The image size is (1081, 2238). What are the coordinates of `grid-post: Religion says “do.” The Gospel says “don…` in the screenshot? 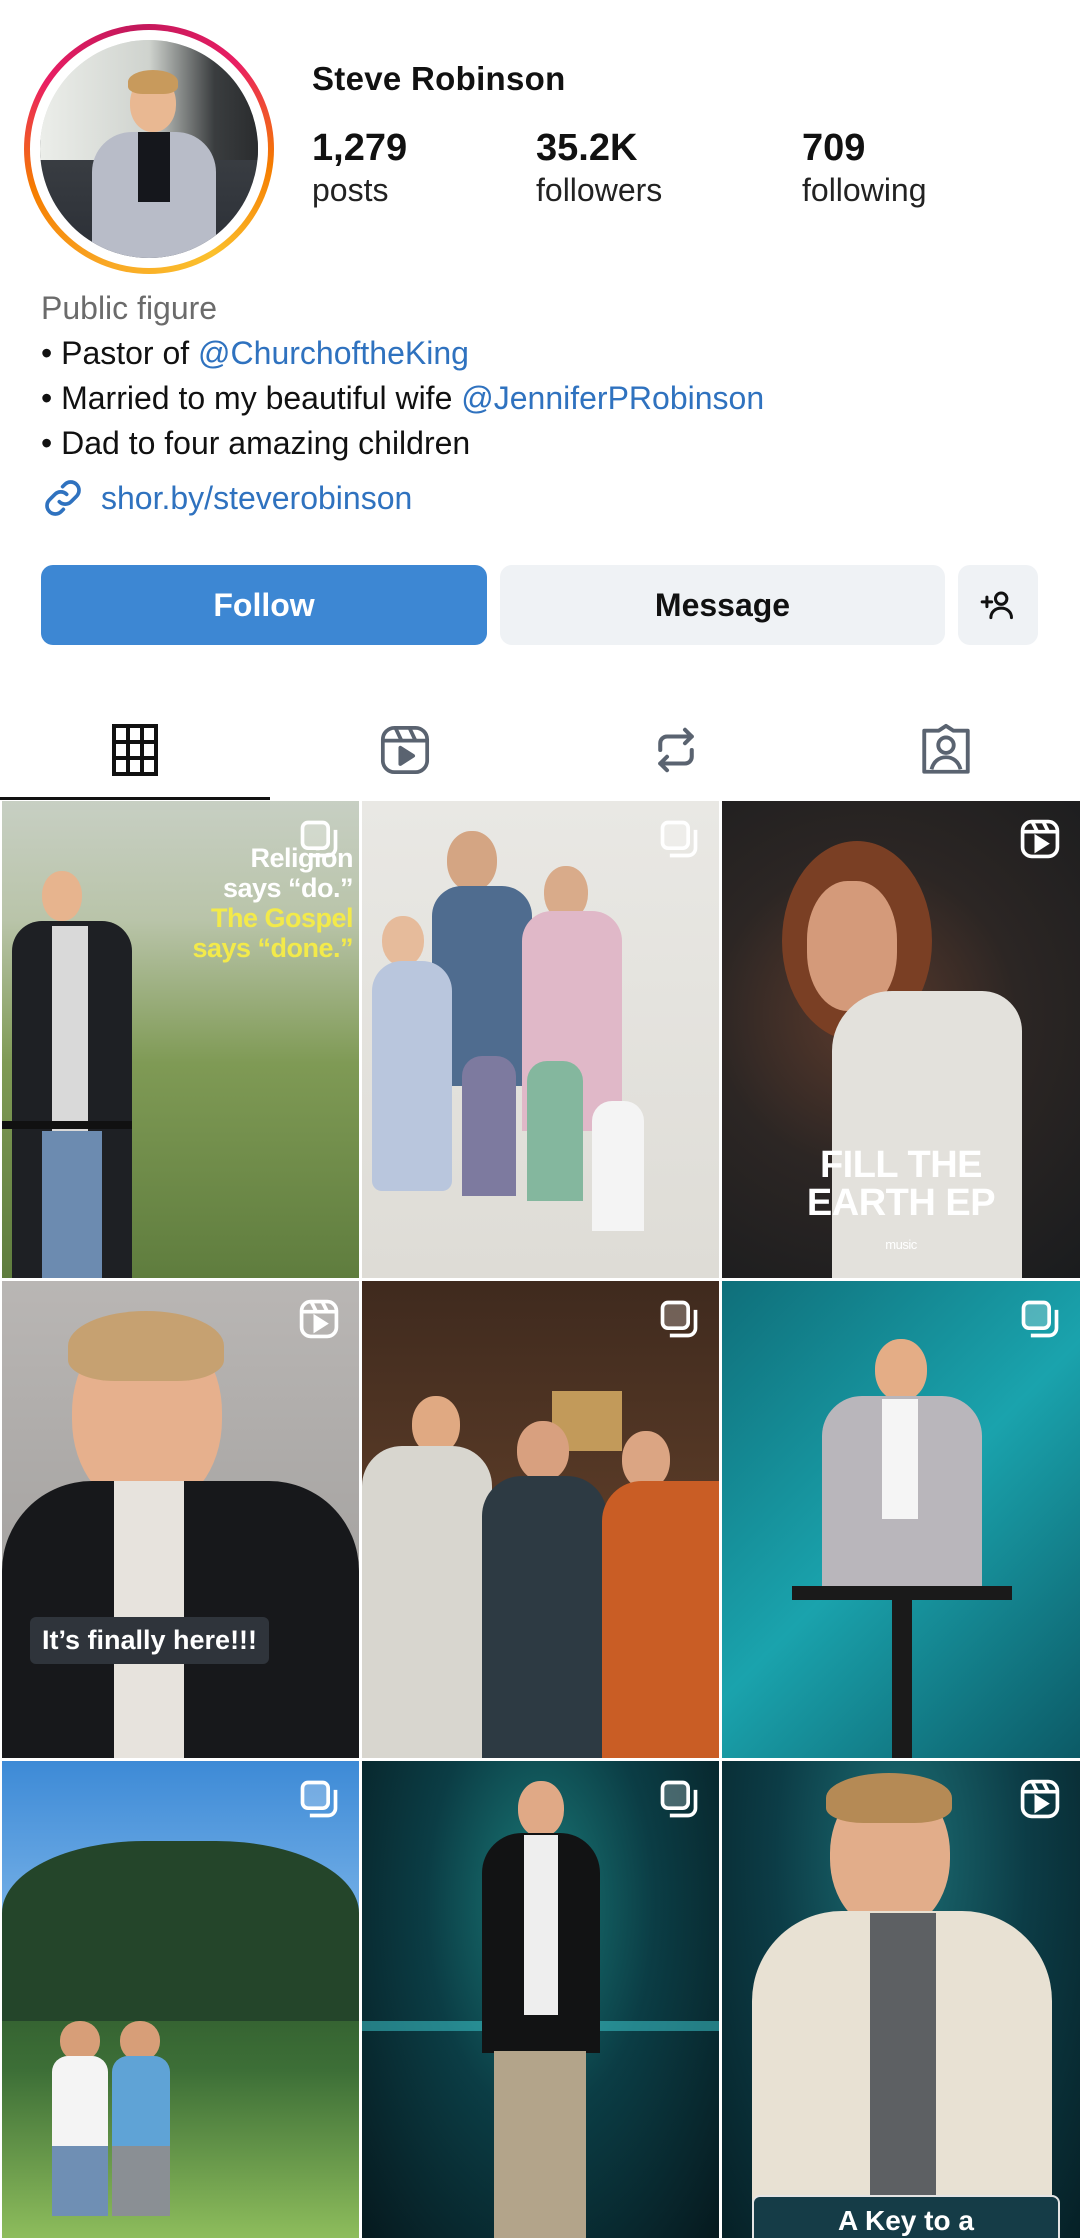 It's located at (180, 1039).